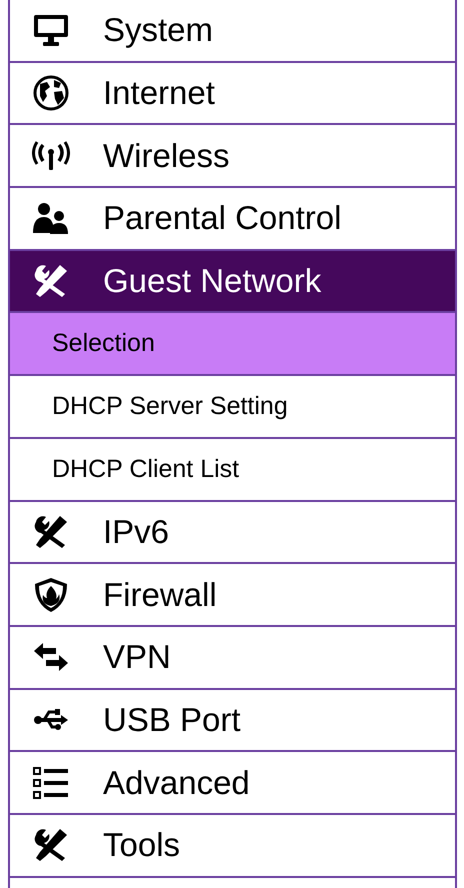  Describe the element at coordinates (232, 344) in the screenshot. I see `submenu-item: Selection` at that location.